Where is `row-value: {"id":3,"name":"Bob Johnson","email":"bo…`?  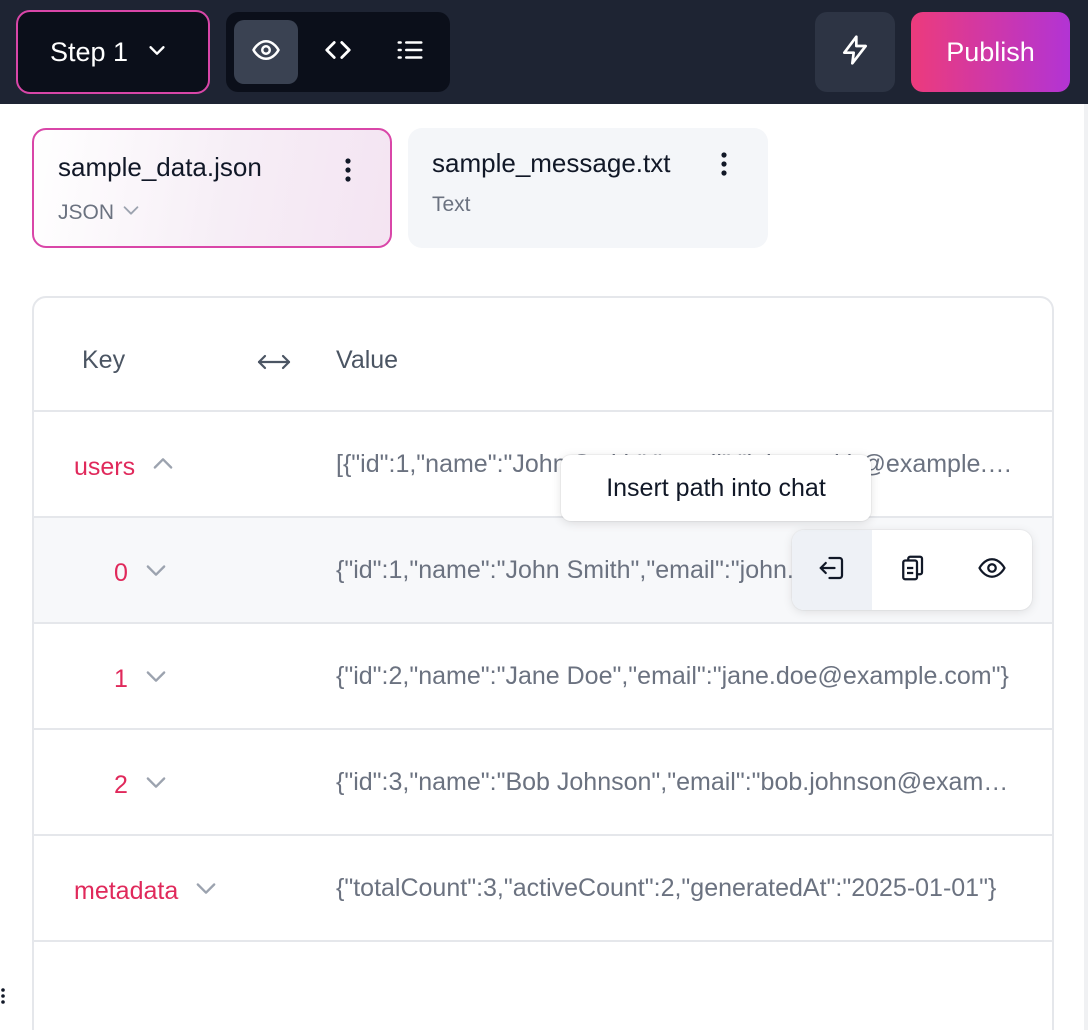 row-value: {"id":3,"name":"Bob Johnson","email":"bo… is located at coordinates (678, 782).